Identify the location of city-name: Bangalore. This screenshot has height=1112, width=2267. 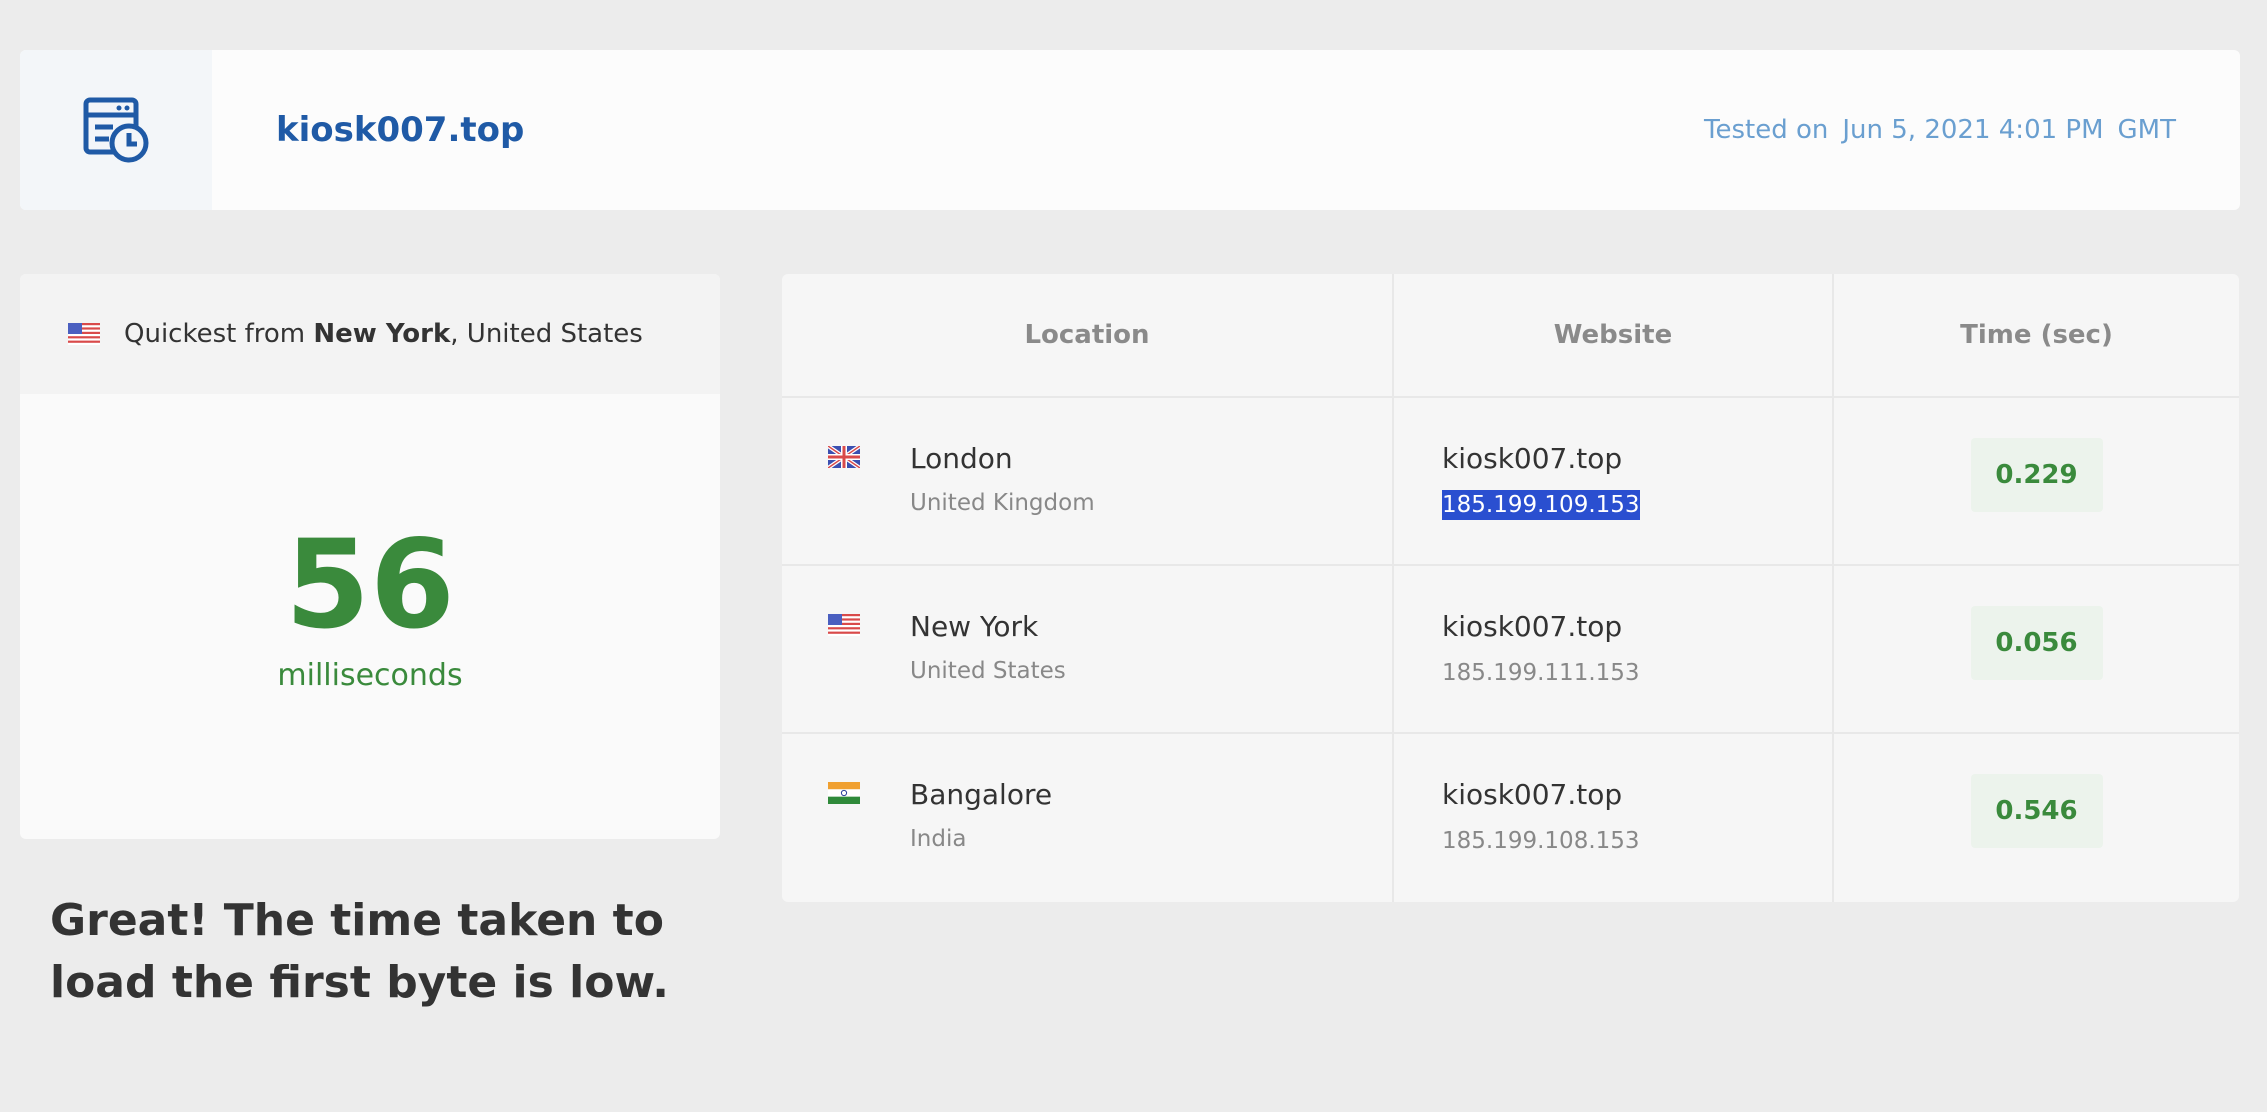
(981, 794).